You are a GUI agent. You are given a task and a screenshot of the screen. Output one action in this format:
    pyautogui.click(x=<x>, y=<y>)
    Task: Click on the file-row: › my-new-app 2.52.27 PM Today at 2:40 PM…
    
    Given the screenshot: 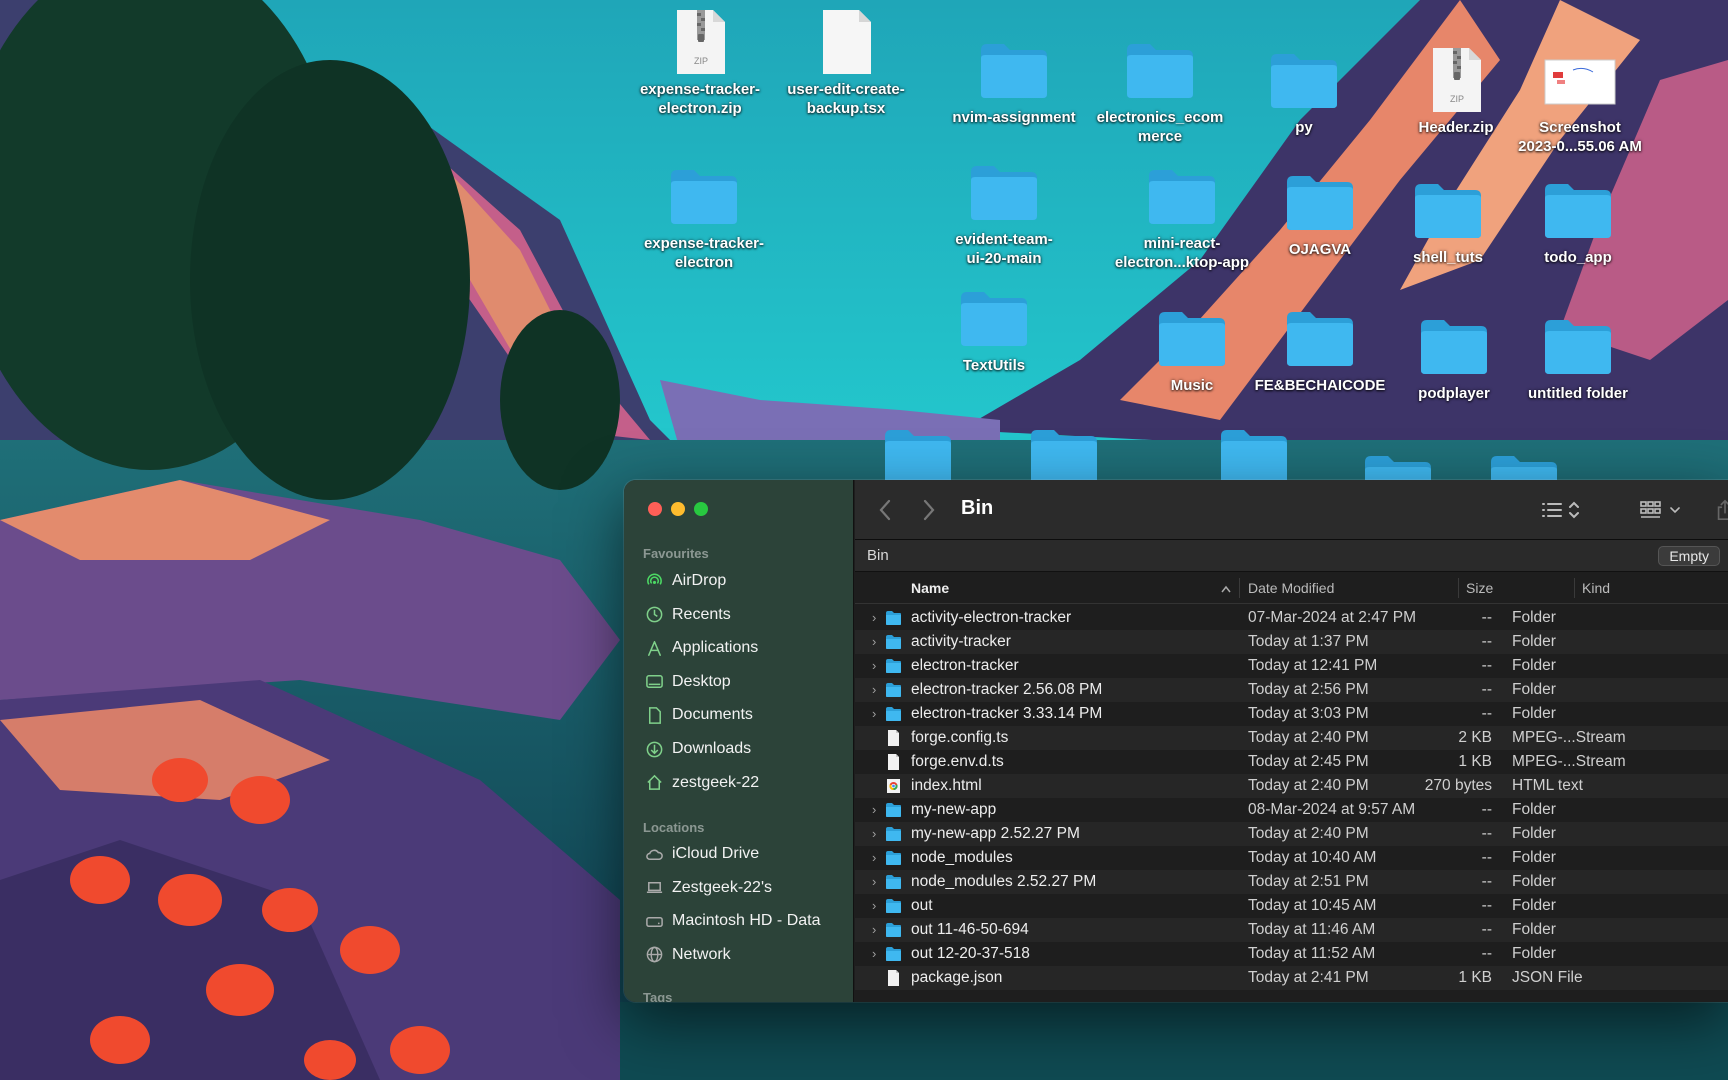 What is the action you would take?
    pyautogui.click(x=1291, y=834)
    